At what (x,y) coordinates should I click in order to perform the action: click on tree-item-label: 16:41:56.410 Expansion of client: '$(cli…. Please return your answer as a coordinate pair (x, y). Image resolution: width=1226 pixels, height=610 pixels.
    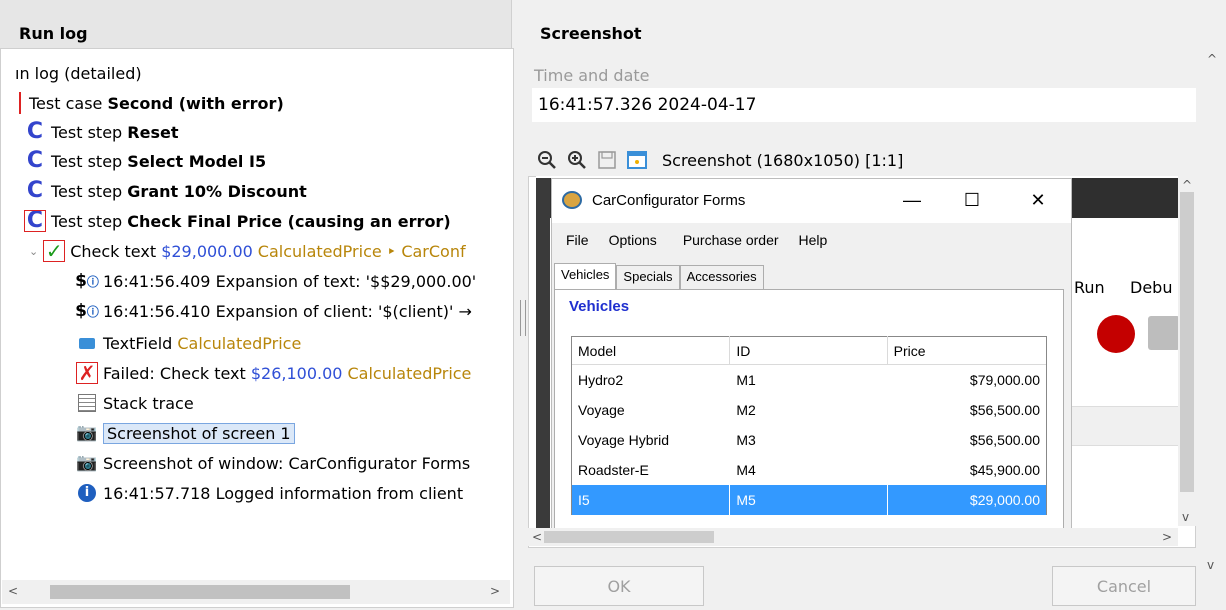
    Looking at the image, I should click on (287, 311).